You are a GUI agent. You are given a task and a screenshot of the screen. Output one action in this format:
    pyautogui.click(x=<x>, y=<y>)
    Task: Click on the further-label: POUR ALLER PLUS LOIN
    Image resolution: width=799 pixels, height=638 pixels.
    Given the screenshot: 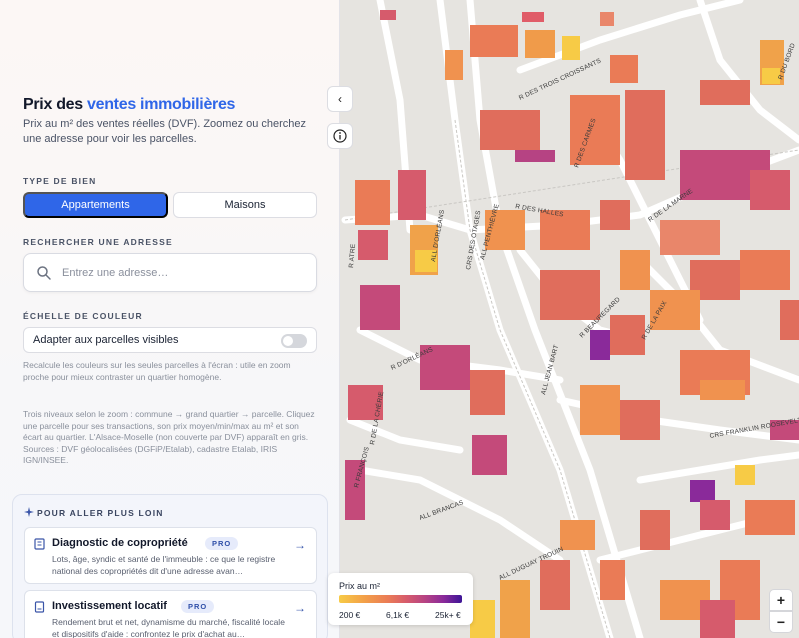 What is the action you would take?
    pyautogui.click(x=100, y=513)
    